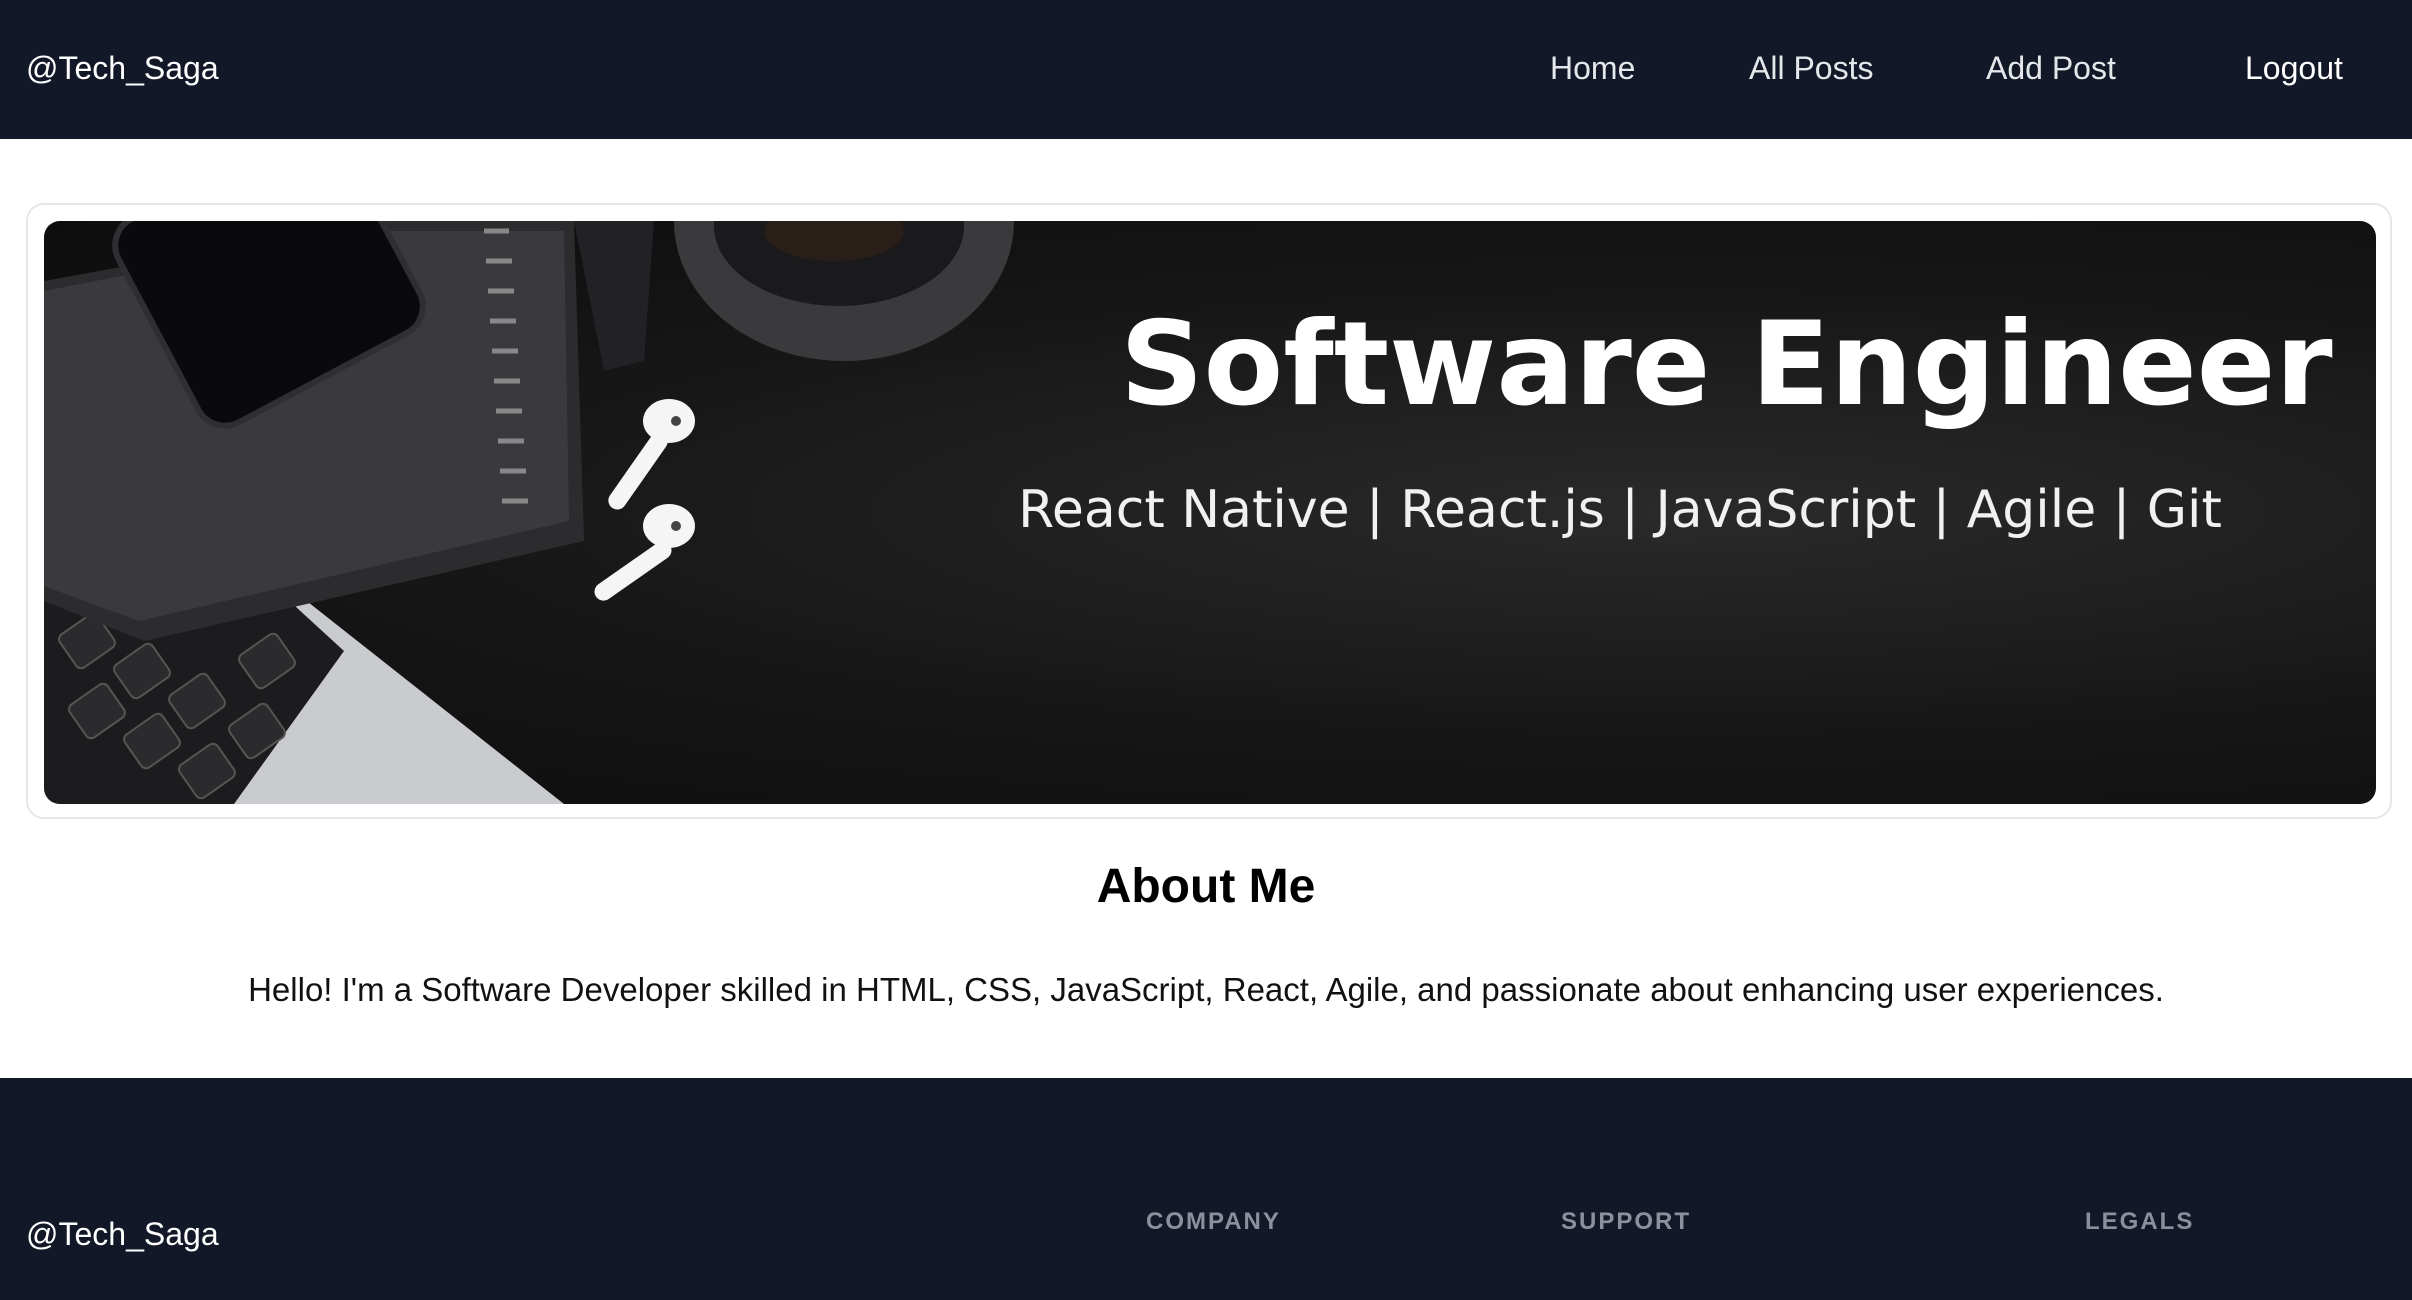 The image size is (2412, 1300). What do you see at coordinates (1811, 68) in the screenshot?
I see `nav-all-posts-link: All Posts` at bounding box center [1811, 68].